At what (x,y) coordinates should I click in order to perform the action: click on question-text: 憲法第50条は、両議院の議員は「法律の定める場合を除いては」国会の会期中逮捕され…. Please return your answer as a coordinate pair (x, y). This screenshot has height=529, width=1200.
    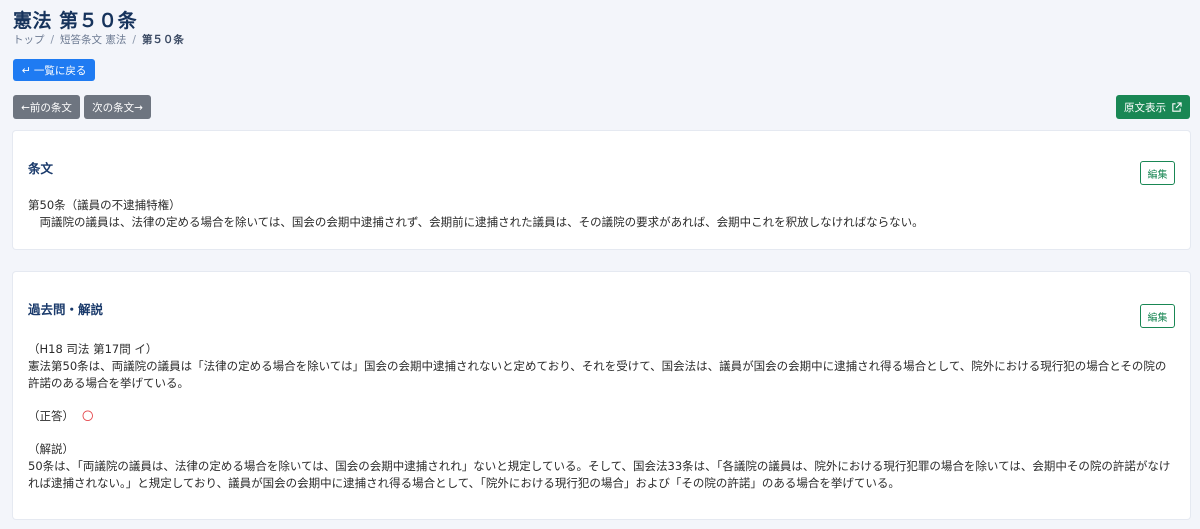
    Looking at the image, I should click on (597, 374).